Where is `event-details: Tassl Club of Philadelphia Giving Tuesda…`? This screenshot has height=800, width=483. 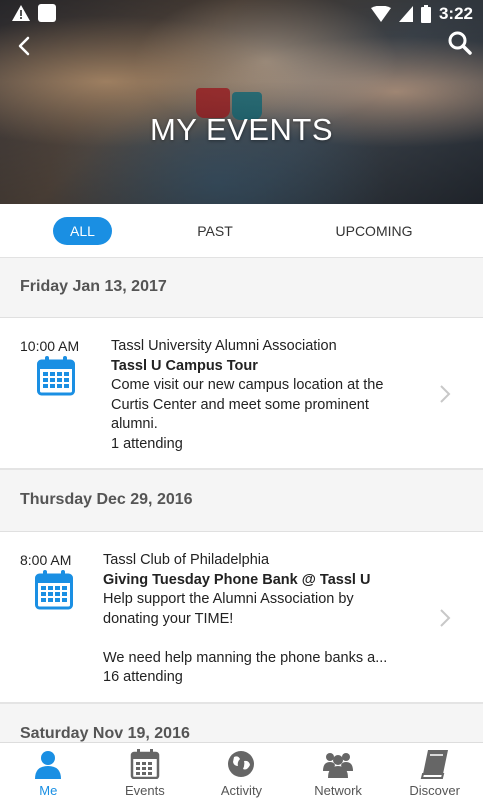
event-details: Tassl Club of Philadelphia Giving Tuesda… is located at coordinates (245, 619).